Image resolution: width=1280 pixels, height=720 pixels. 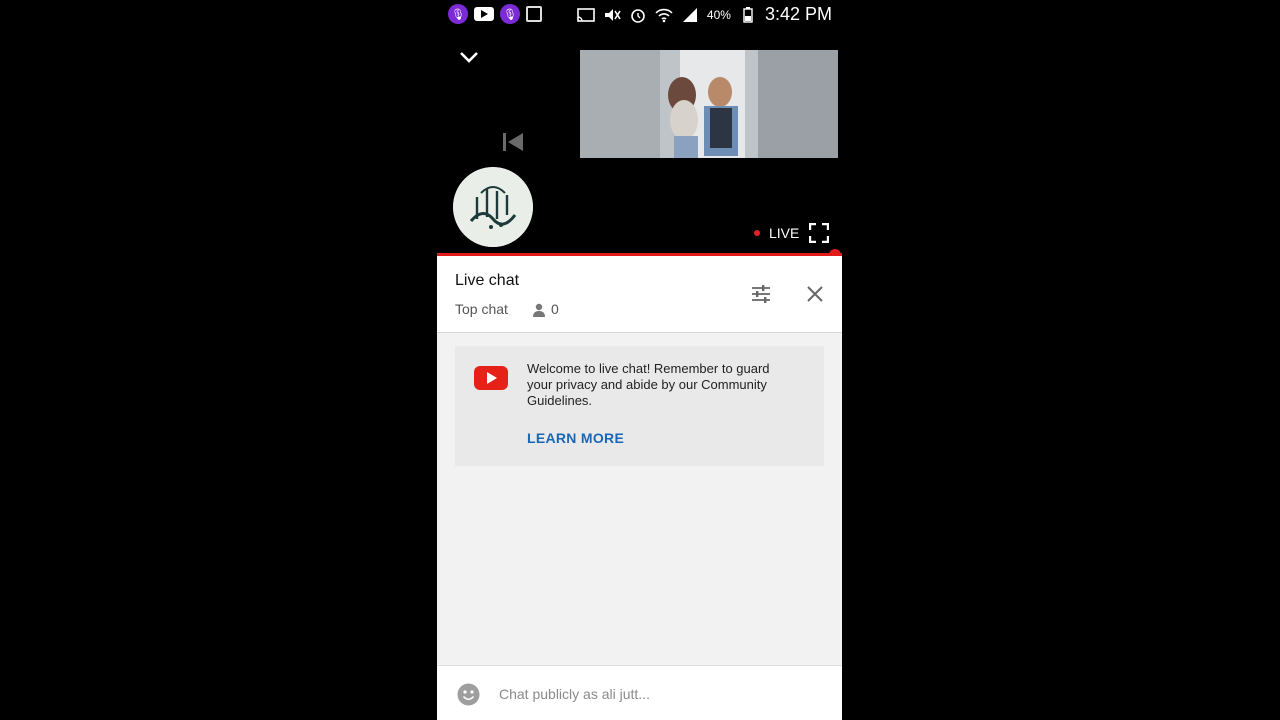 I want to click on system-icons: 40% 3:42 PM, so click(x=704, y=14).